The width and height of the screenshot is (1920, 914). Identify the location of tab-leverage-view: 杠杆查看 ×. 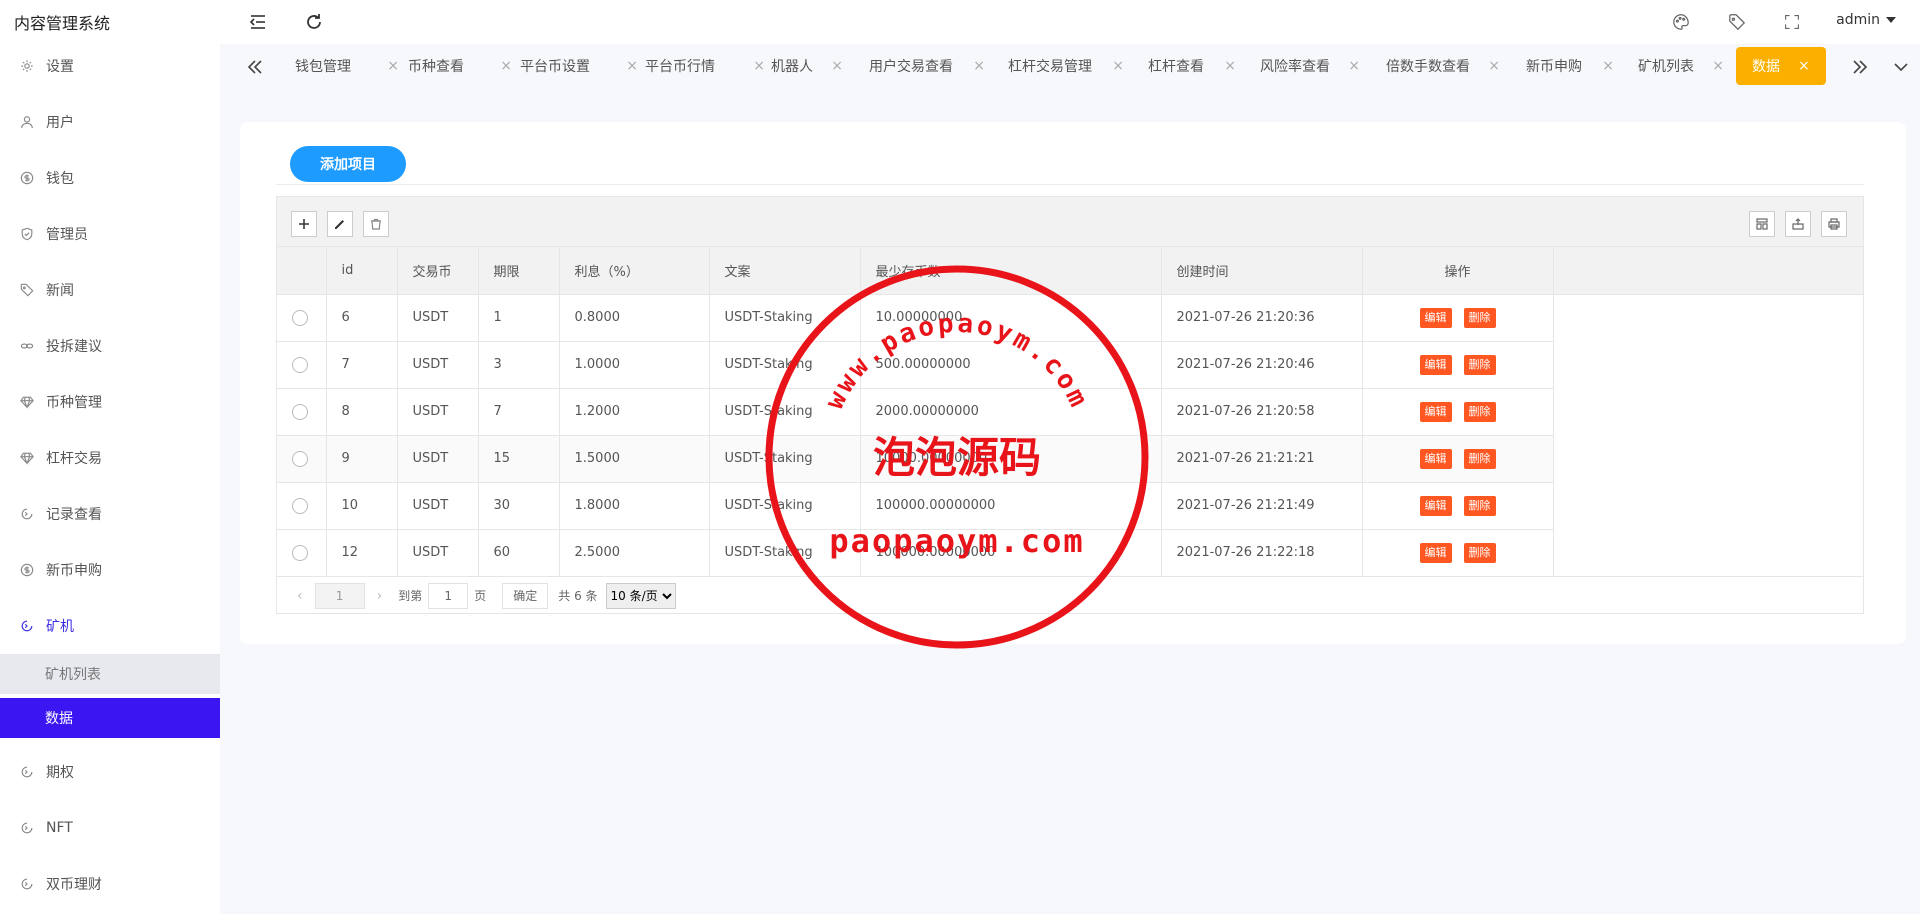
(1192, 66).